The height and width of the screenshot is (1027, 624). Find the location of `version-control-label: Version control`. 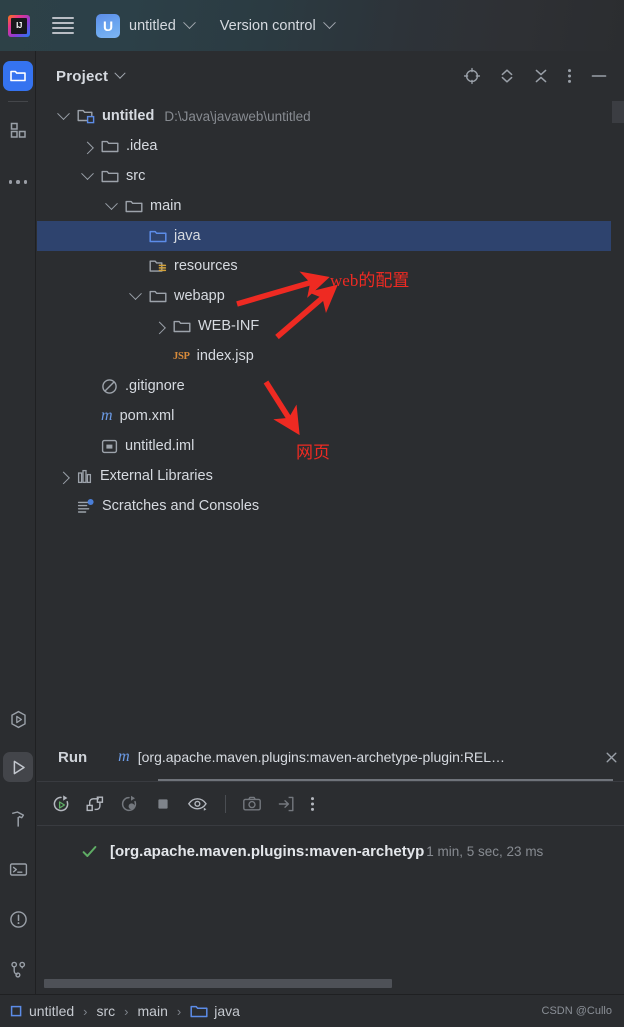

version-control-label: Version control is located at coordinates (268, 26).